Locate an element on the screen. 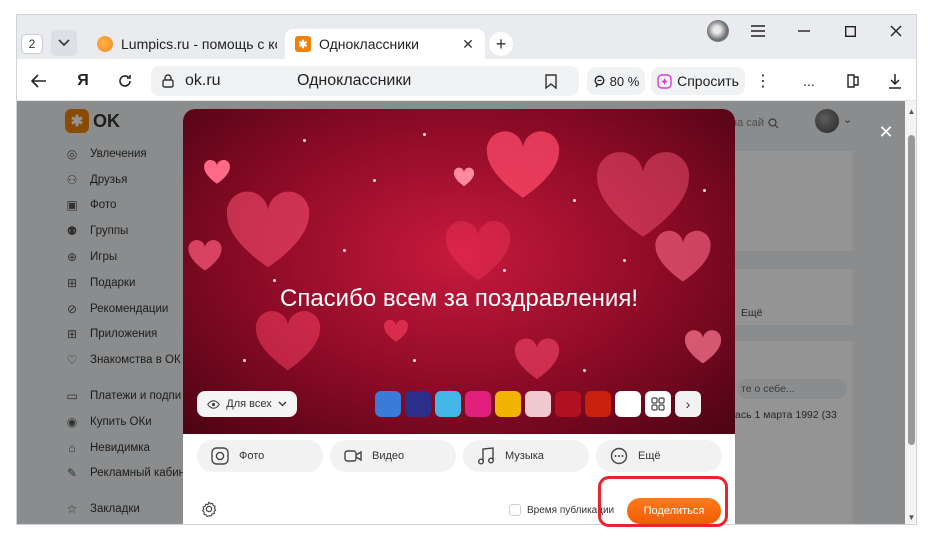 The width and height of the screenshot is (933, 541). lock-icon is located at coordinates (168, 81).